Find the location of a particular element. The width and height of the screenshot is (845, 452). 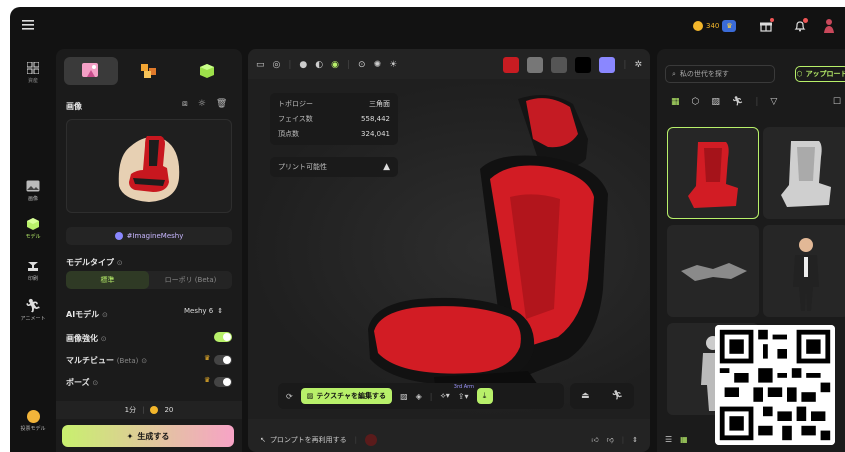

chevron-updown-icon: ⇕ is located at coordinates (635, 440).